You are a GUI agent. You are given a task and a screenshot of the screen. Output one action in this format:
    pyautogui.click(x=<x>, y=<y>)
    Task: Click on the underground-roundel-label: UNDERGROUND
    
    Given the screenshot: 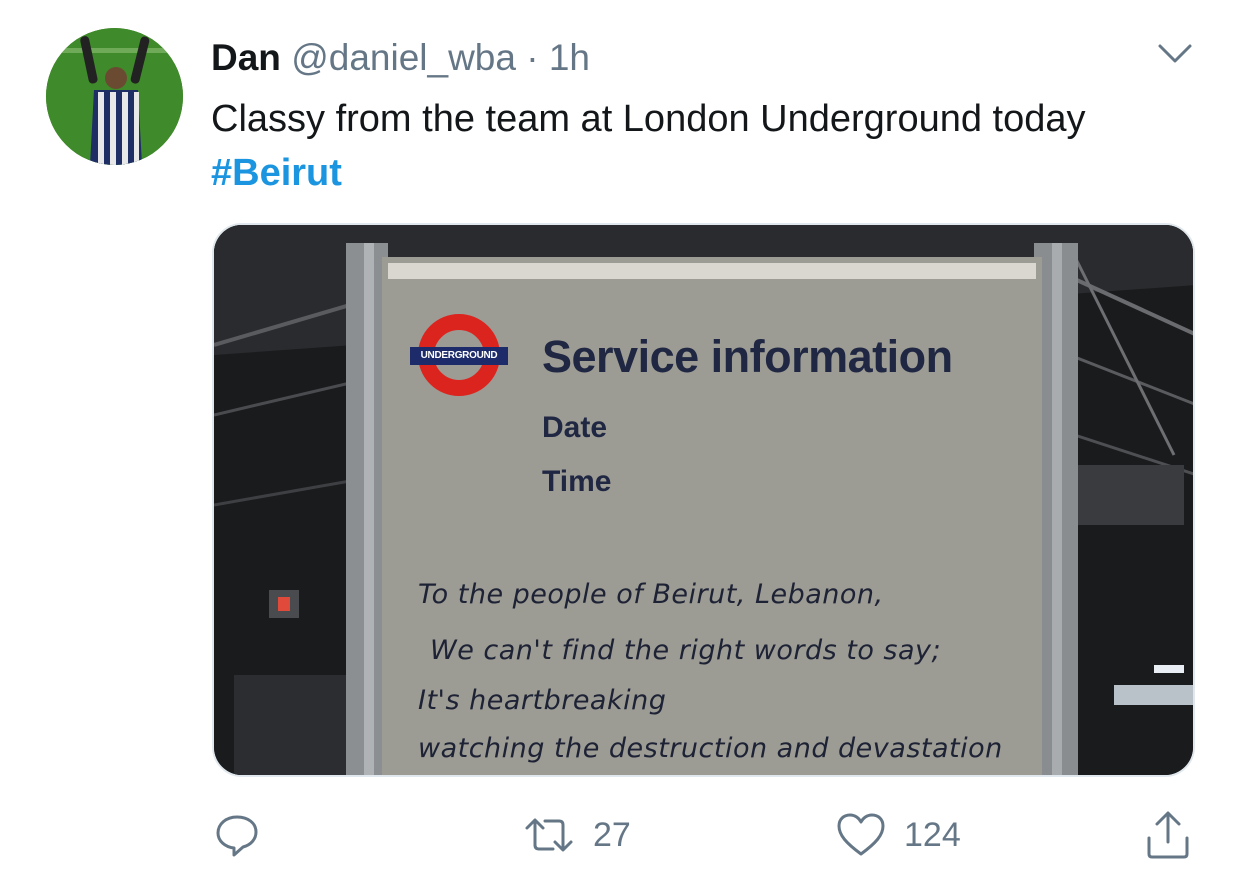 What is the action you would take?
    pyautogui.click(x=459, y=356)
    